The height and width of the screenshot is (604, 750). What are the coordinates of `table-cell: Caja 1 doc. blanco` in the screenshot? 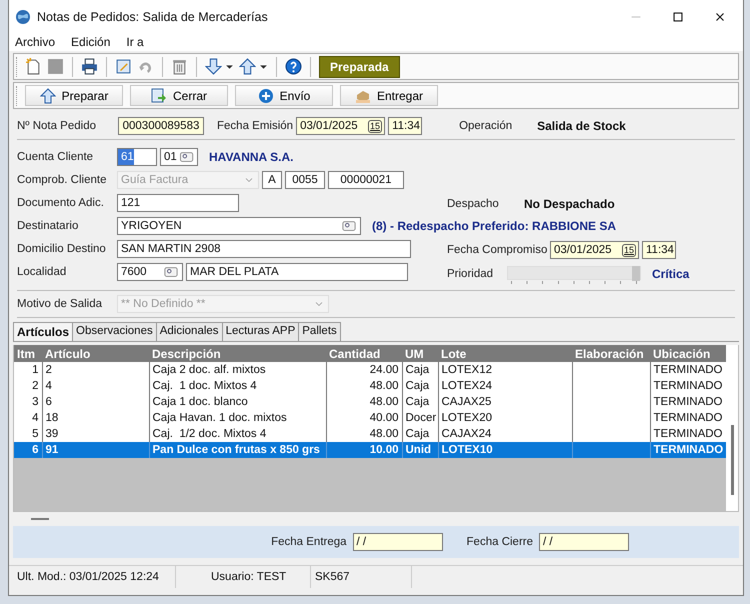 It's located at (200, 402).